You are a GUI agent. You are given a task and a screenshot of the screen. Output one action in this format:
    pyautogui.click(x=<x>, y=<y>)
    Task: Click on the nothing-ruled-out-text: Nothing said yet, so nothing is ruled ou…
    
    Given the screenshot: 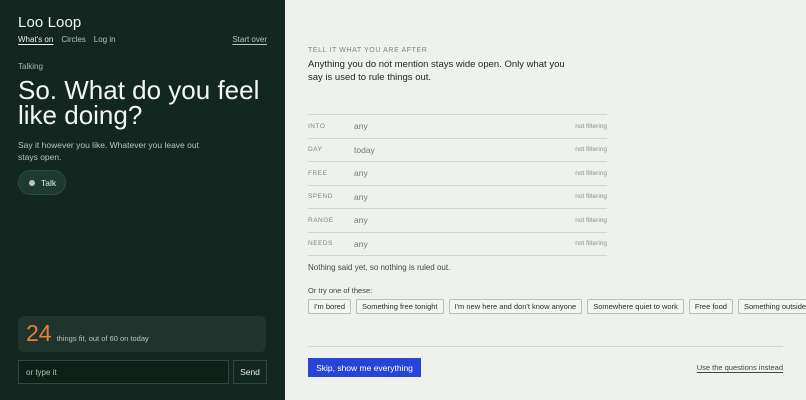 What is the action you would take?
    pyautogui.click(x=379, y=267)
    